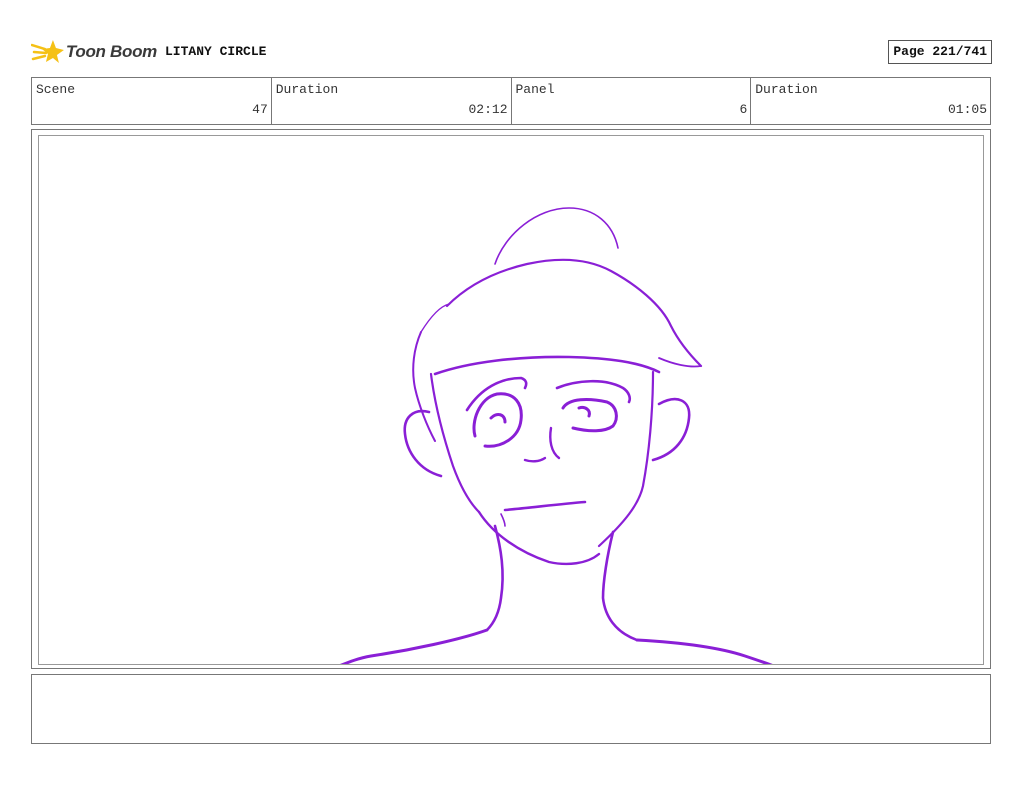 This screenshot has width=1024, height=791. What do you see at coordinates (111, 51) in the screenshot?
I see `logo-text: Toon Boom` at bounding box center [111, 51].